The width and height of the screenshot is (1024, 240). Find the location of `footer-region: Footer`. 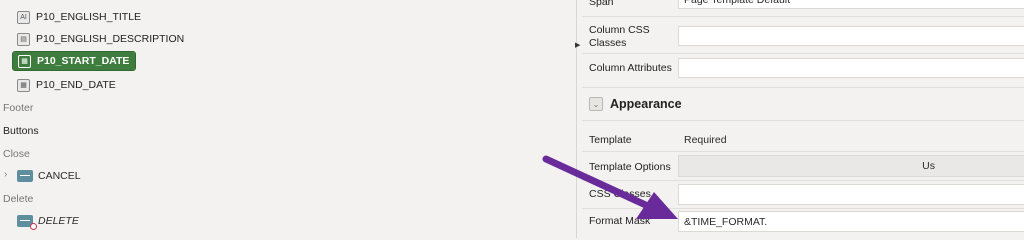

footer-region: Footer is located at coordinates (18, 108).